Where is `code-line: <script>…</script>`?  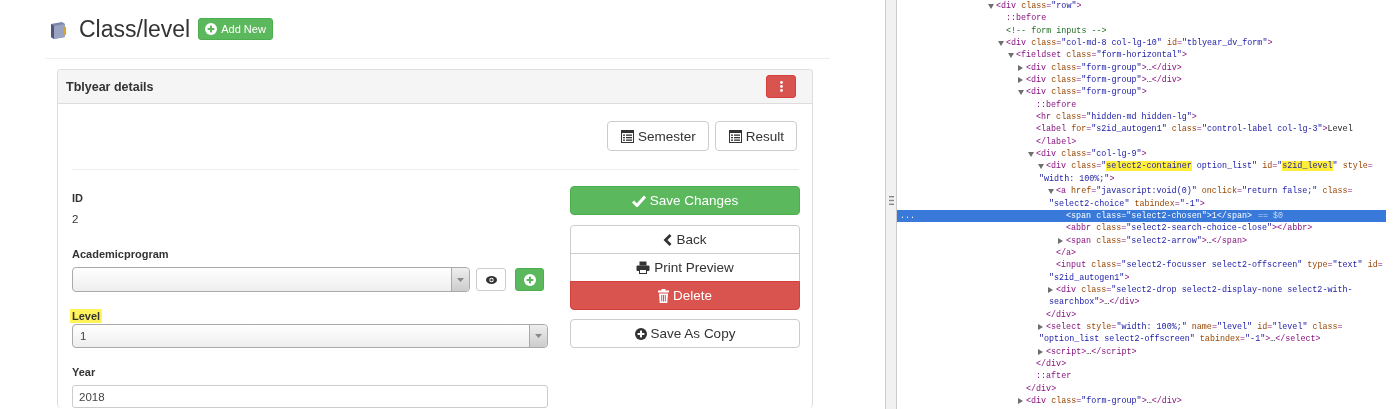 code-line: <script>…</script> is located at coordinates (1091, 351).